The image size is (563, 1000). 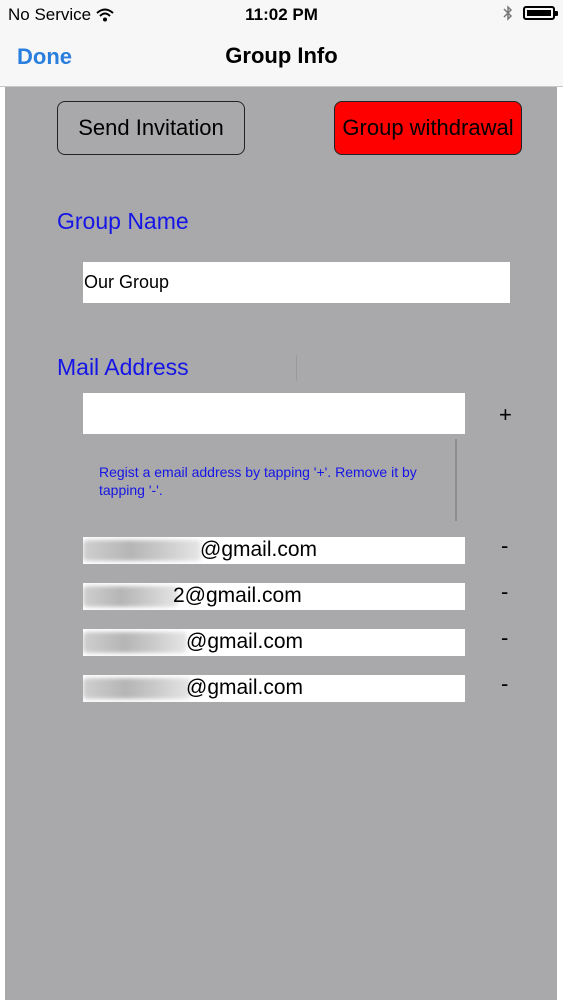 I want to click on group-name-field, so click(x=296, y=282).